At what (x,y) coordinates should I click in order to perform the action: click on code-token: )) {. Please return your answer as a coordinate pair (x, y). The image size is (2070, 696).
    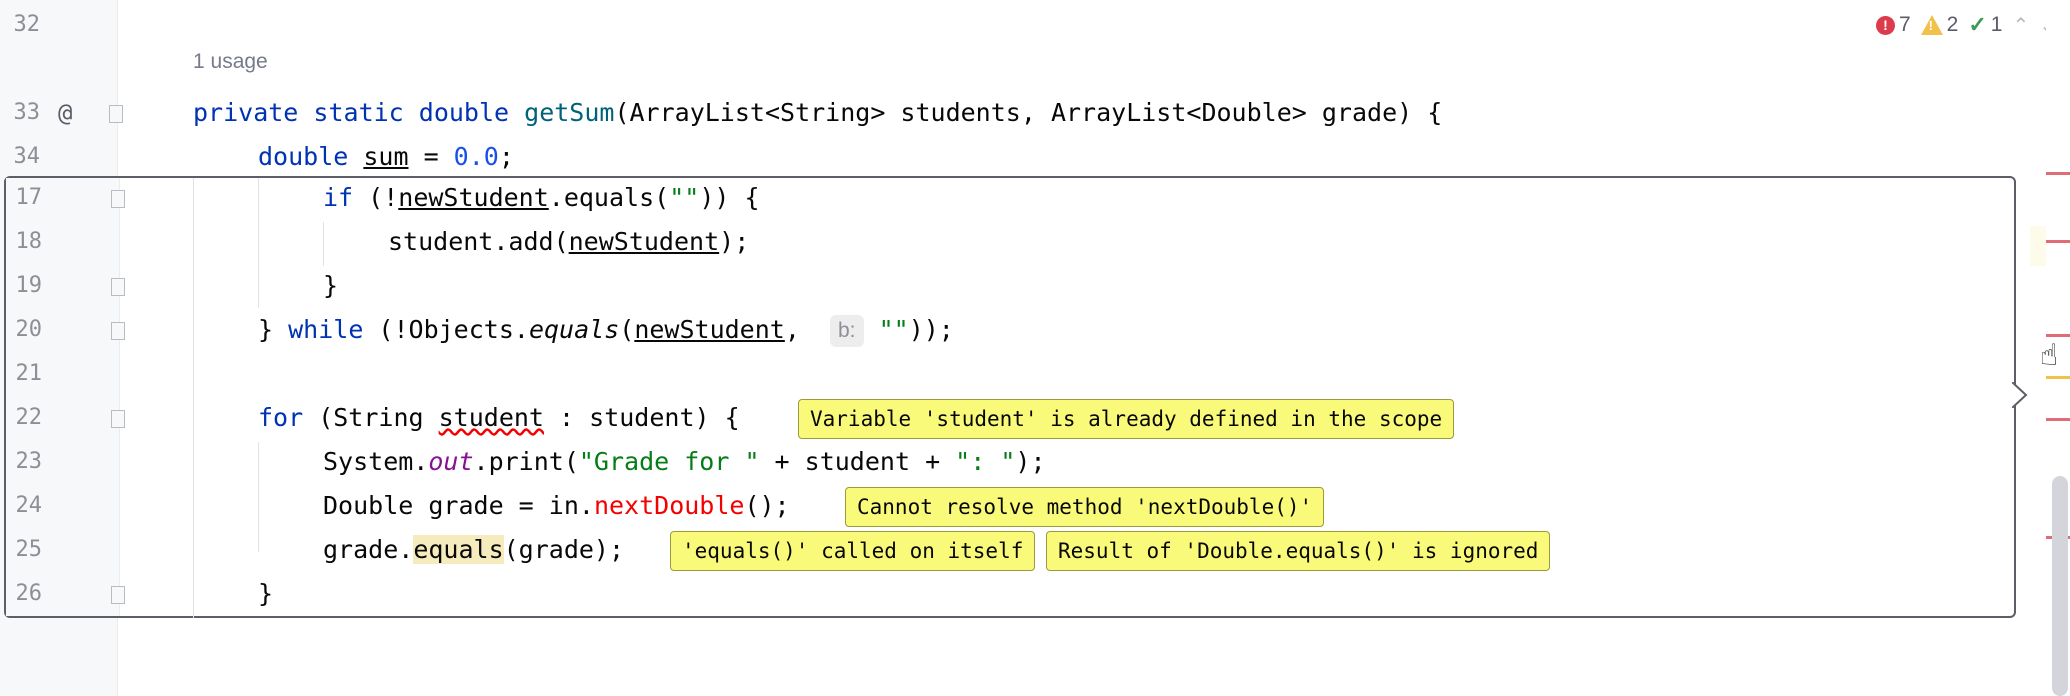
    Looking at the image, I should click on (729, 197).